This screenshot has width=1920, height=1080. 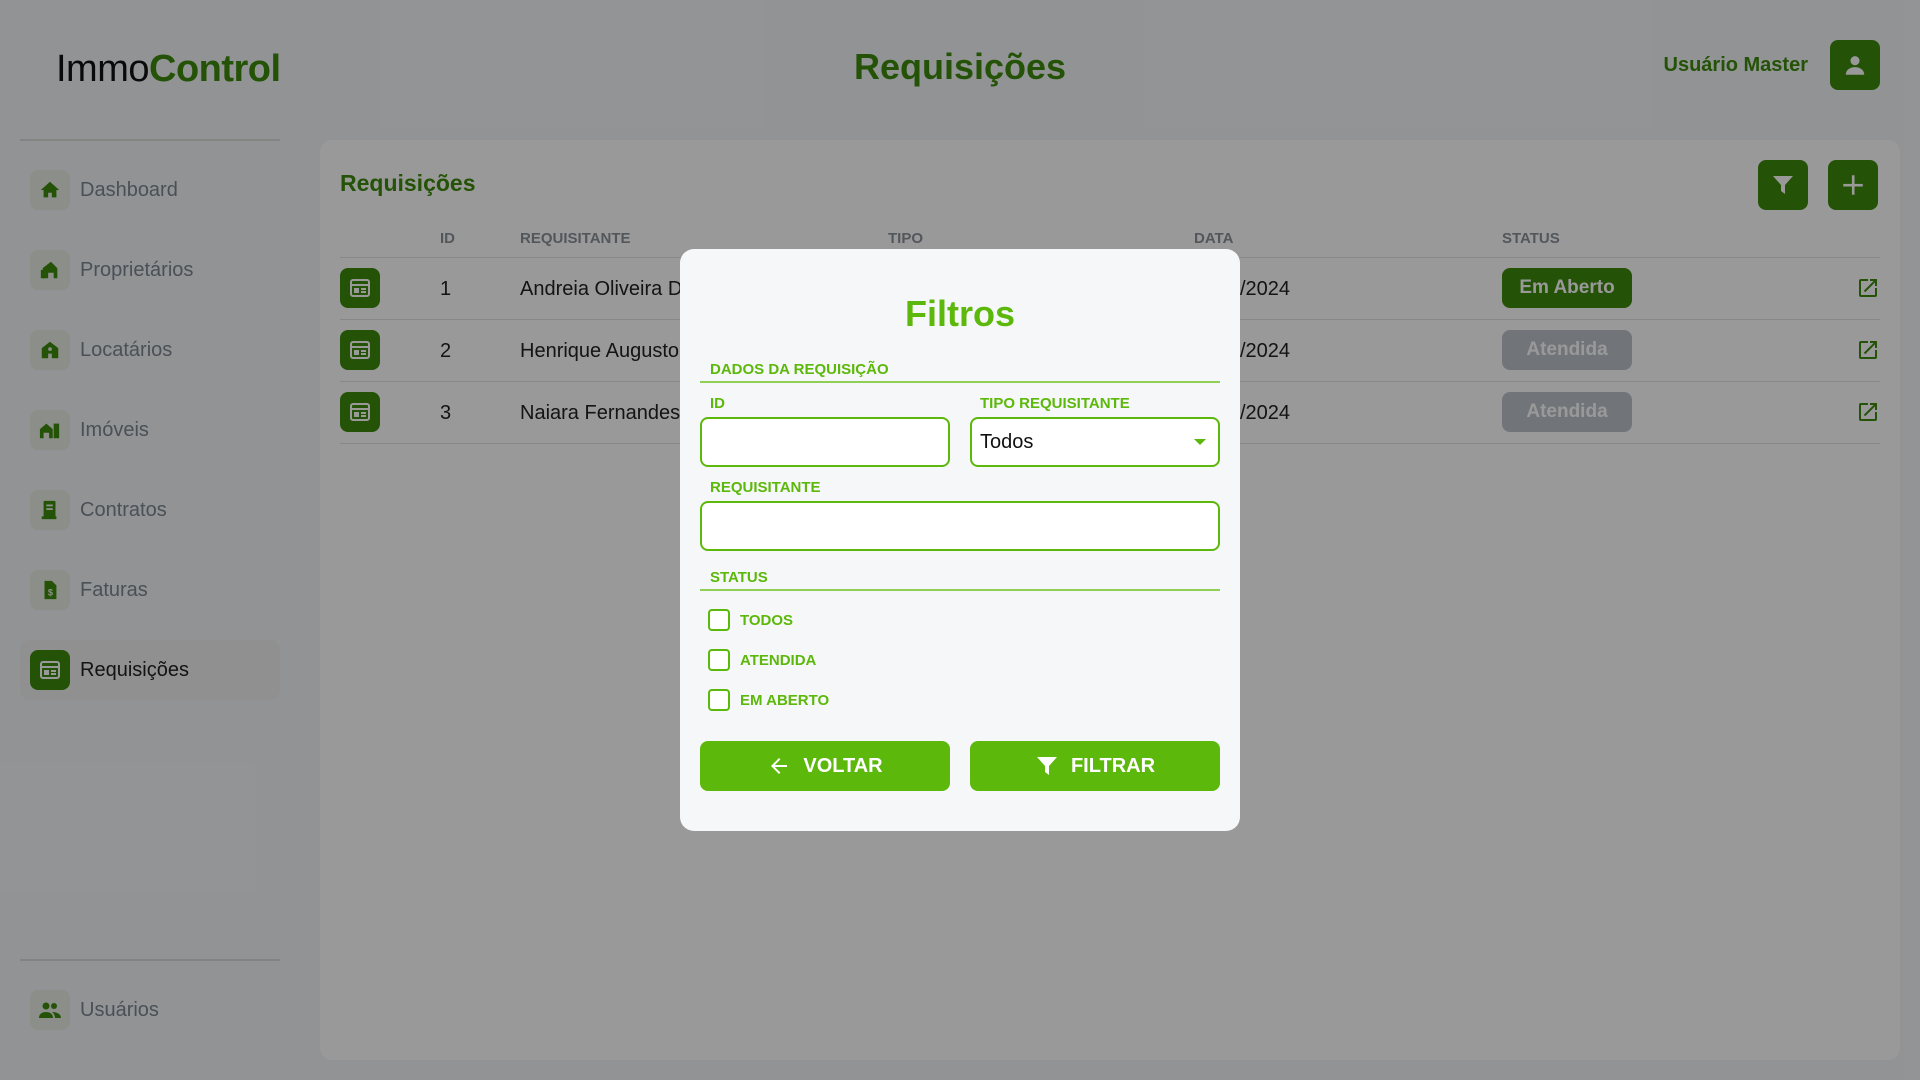 I want to click on filter-icon, so click(x=1046, y=766).